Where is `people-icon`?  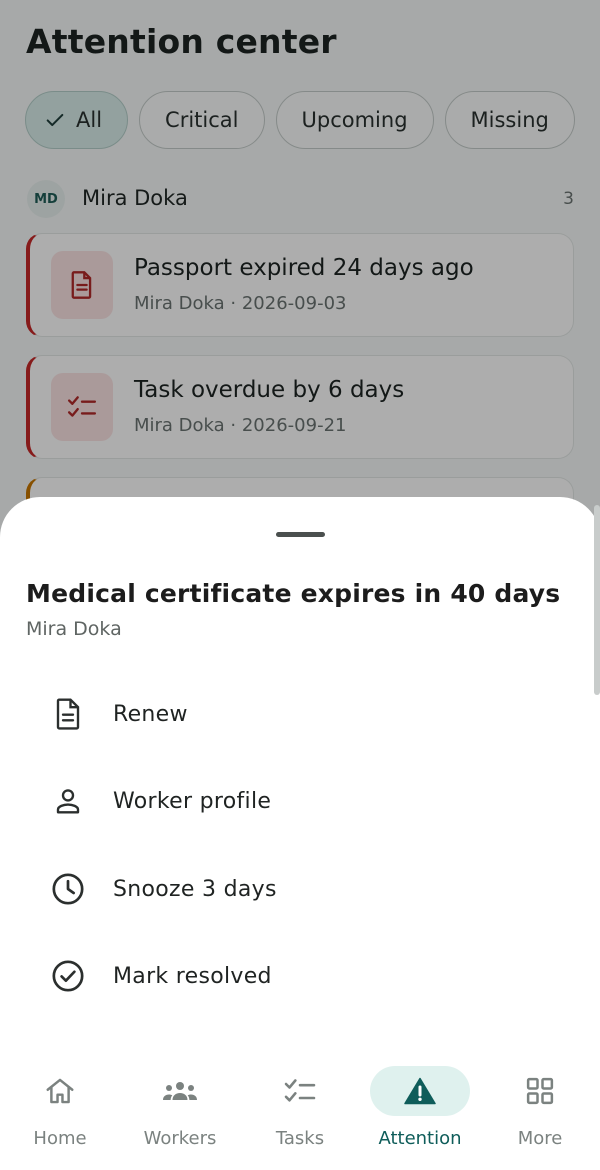 people-icon is located at coordinates (180, 1091).